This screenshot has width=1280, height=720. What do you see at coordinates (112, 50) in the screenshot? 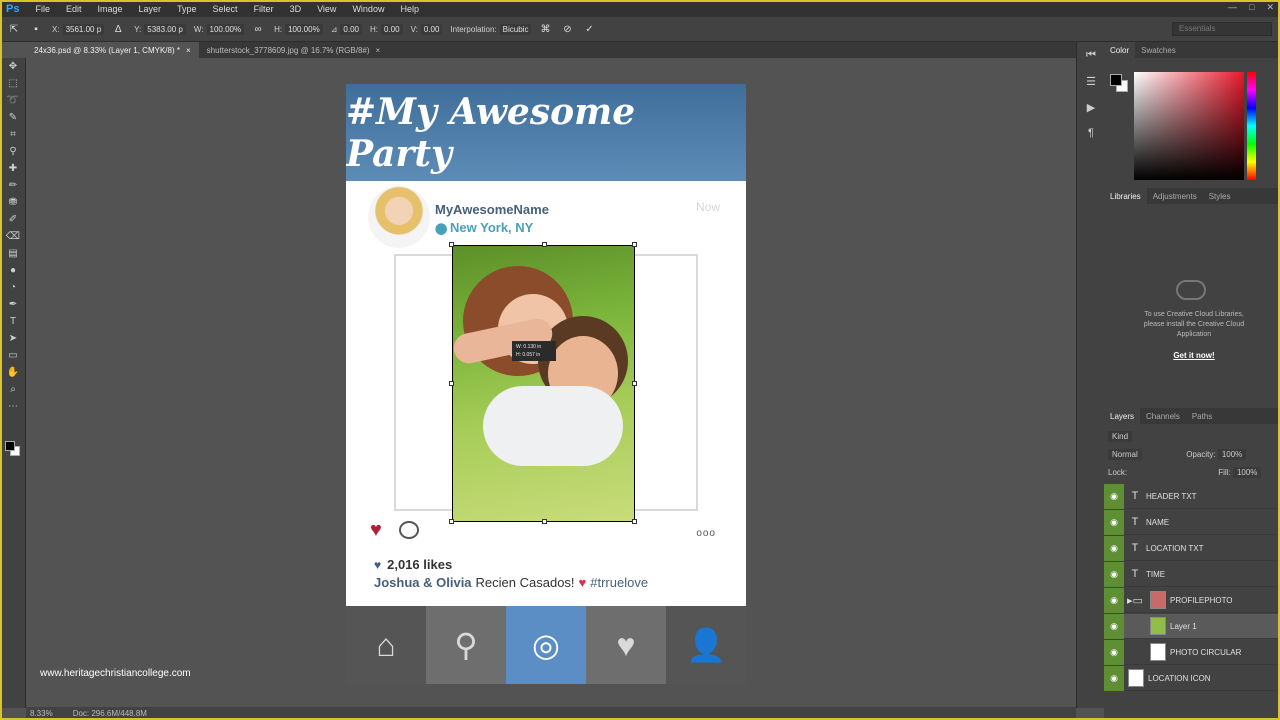
I see `tab-24x36: 24x36.psd @ 8.33% (Layer 1, CMYK/8) * ×` at bounding box center [112, 50].